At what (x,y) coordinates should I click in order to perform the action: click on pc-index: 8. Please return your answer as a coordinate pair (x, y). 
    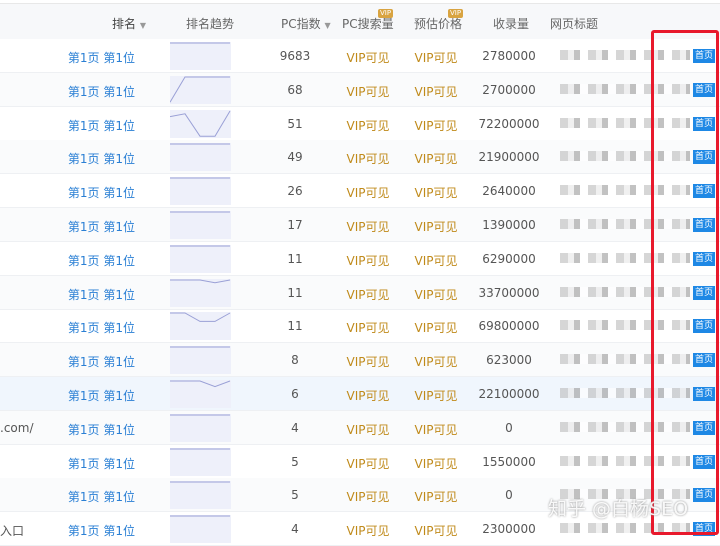
    Looking at the image, I should click on (295, 360).